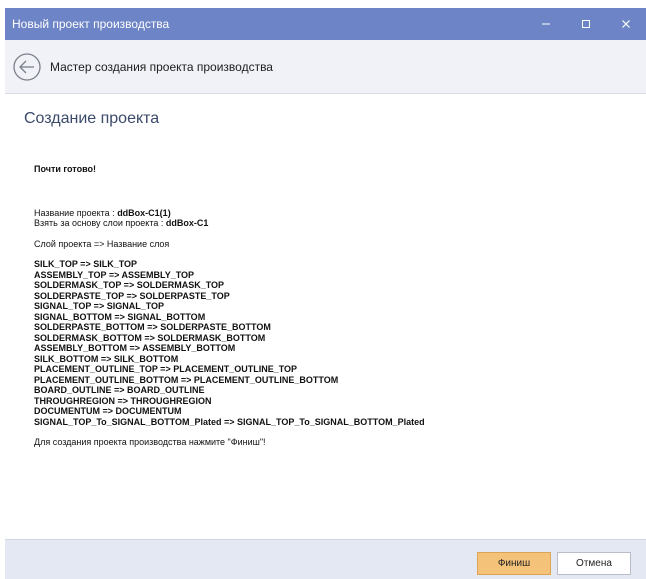  I want to click on button-bar: Финиш Отмена, so click(325, 559).